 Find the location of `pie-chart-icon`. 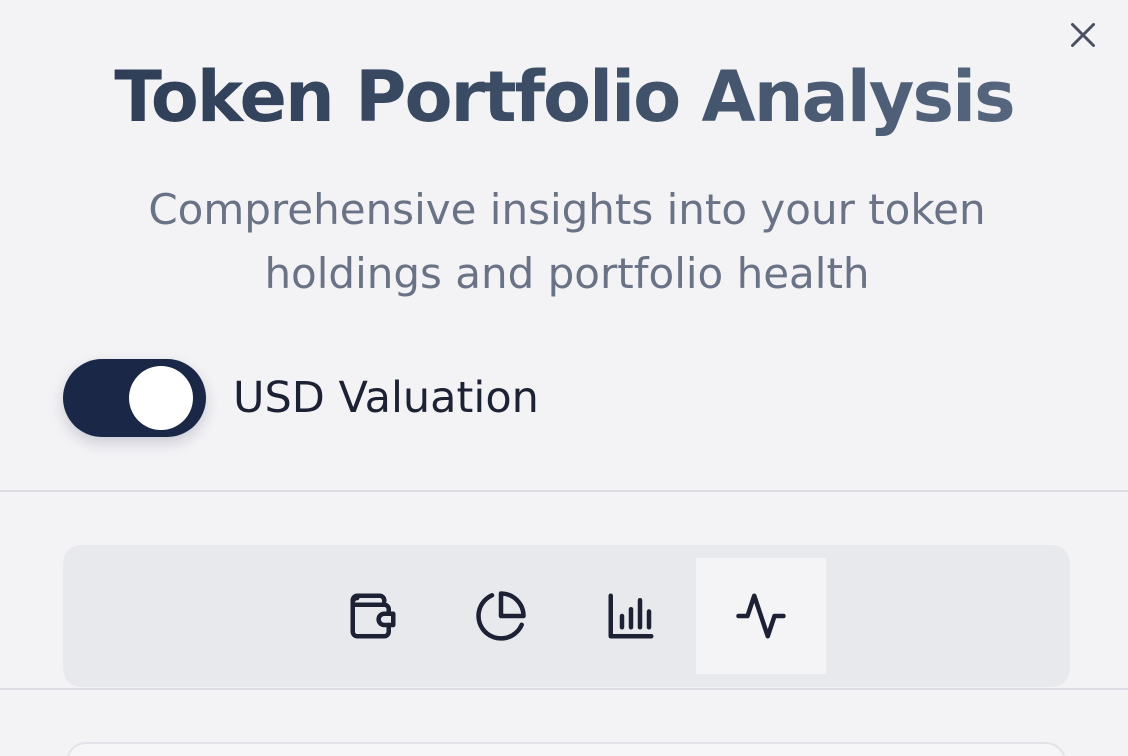

pie-chart-icon is located at coordinates (501, 616).